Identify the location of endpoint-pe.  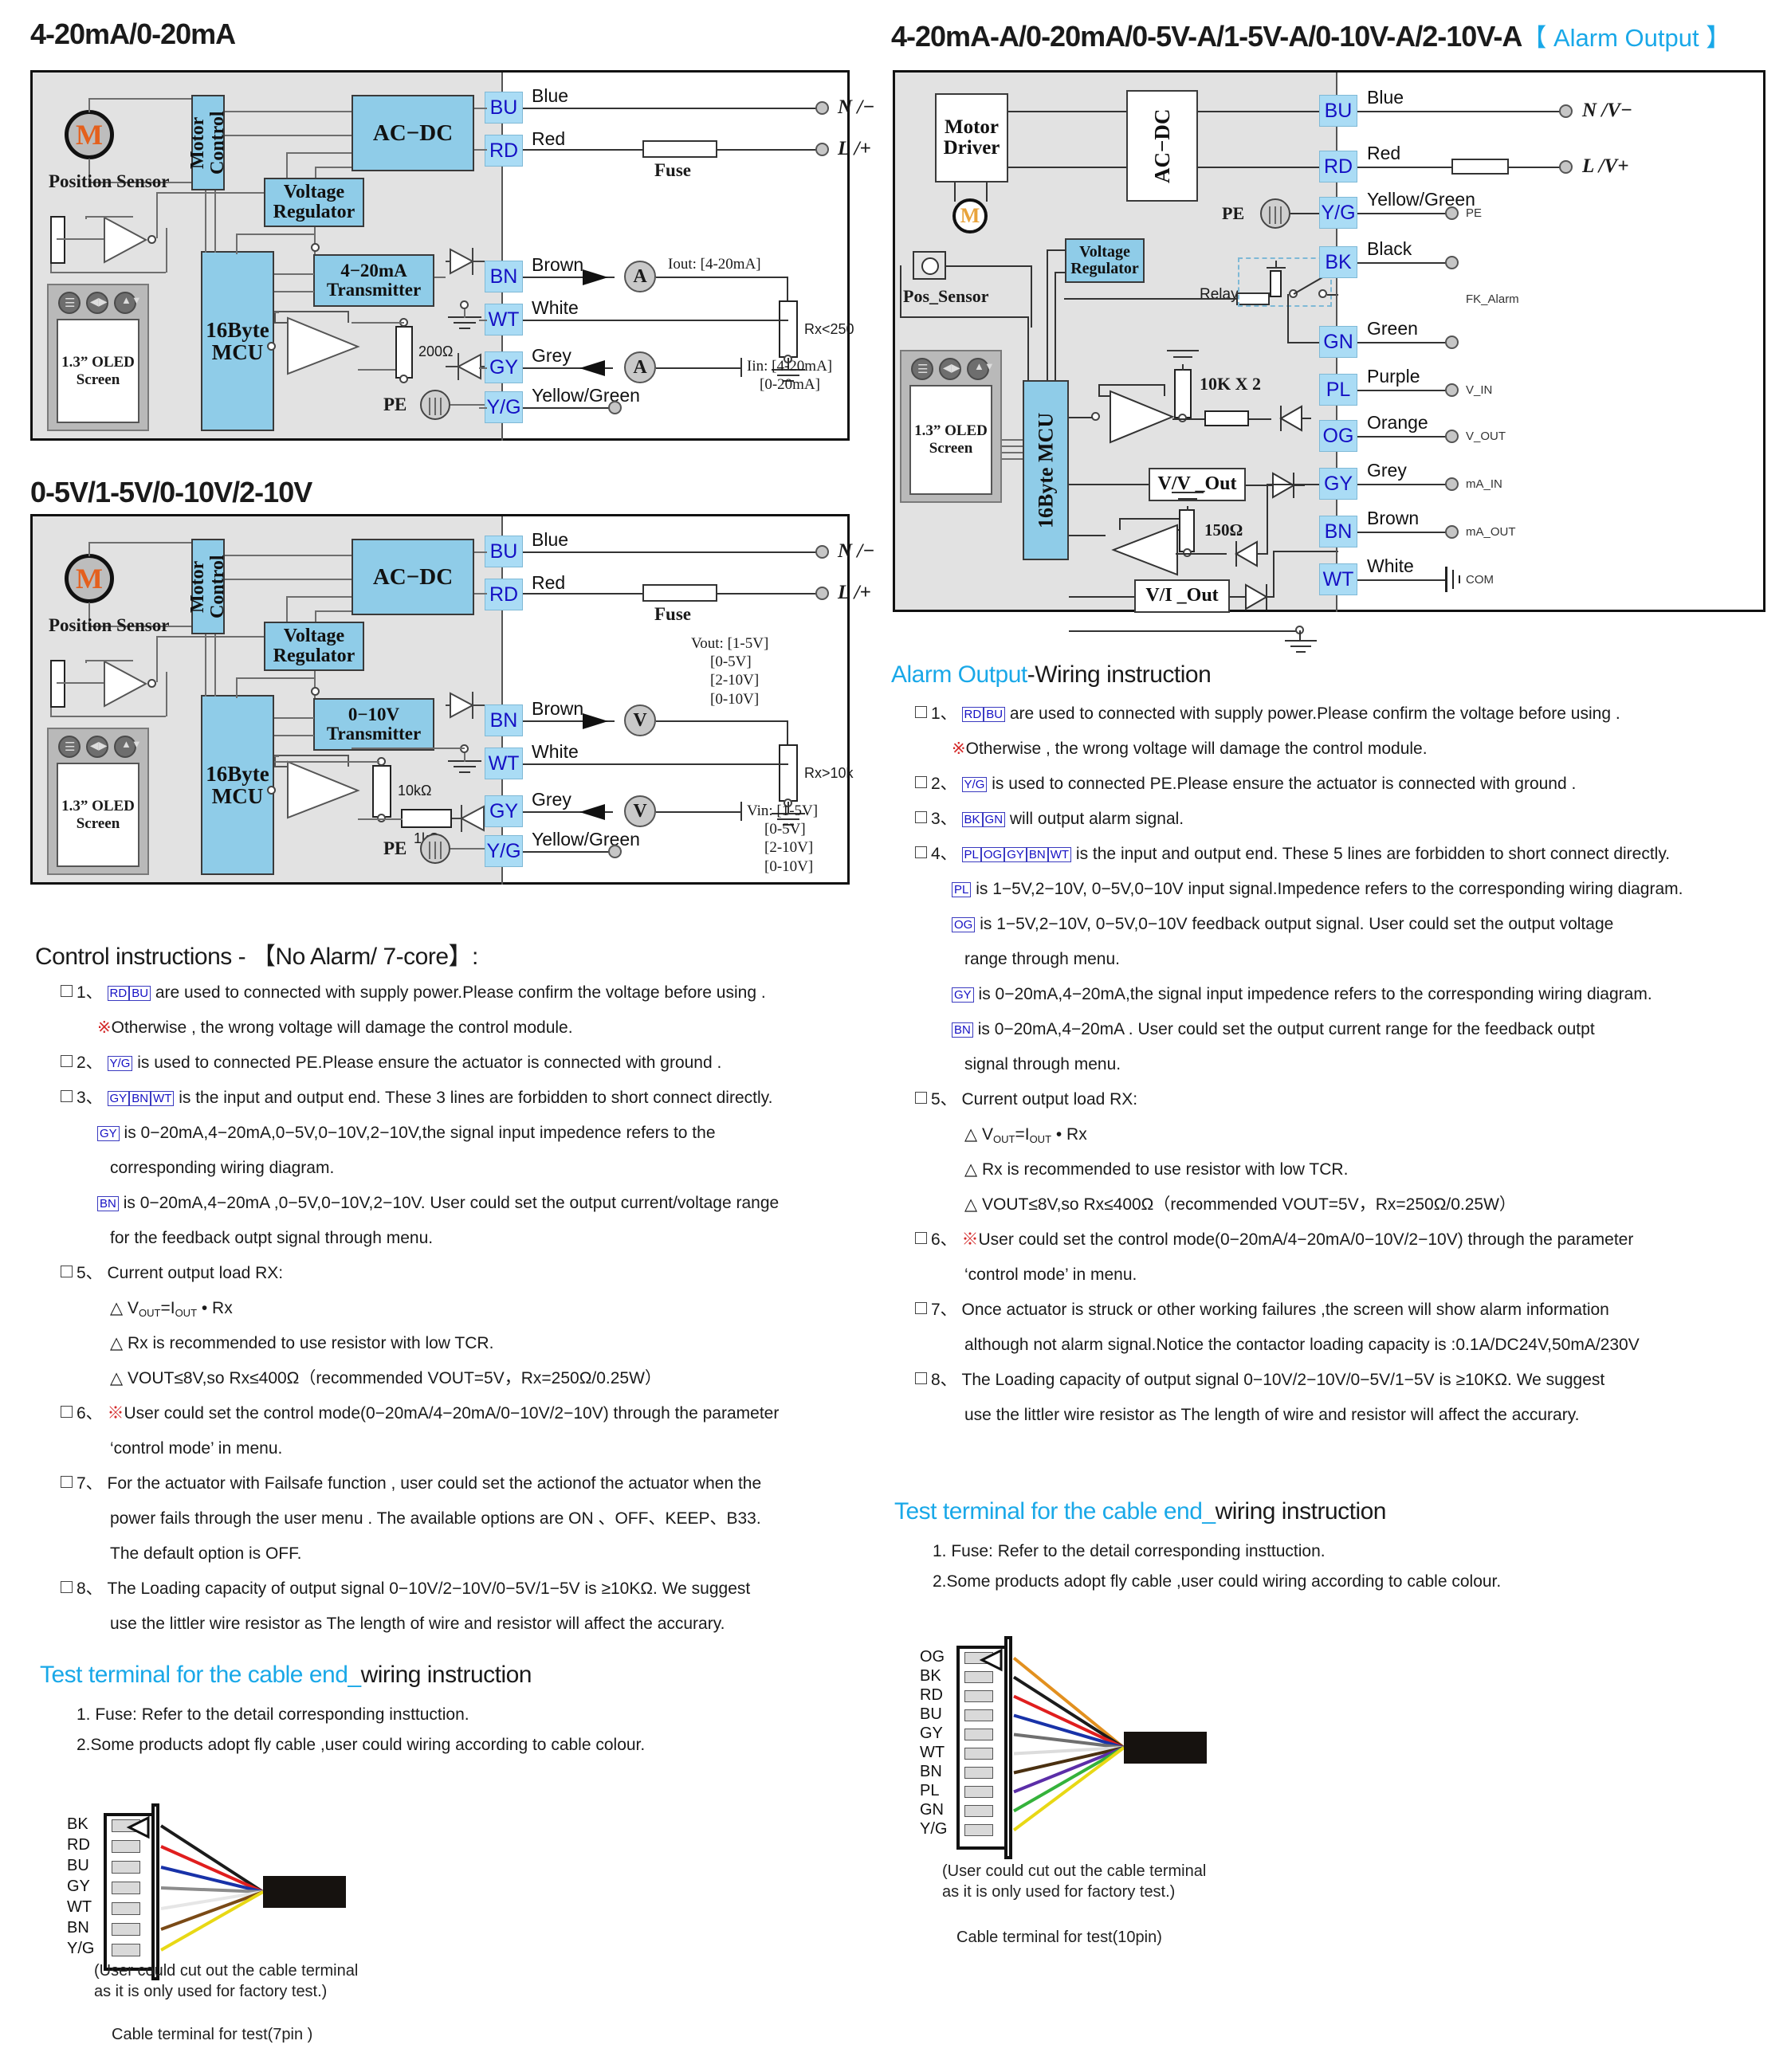
(615, 407).